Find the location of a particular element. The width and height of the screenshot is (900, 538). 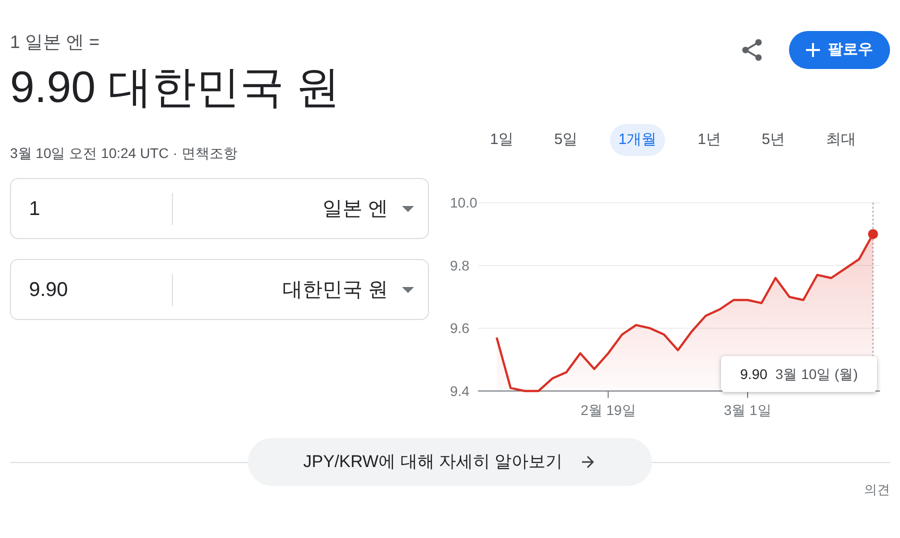

follow-button: 팔로우 is located at coordinates (839, 50).